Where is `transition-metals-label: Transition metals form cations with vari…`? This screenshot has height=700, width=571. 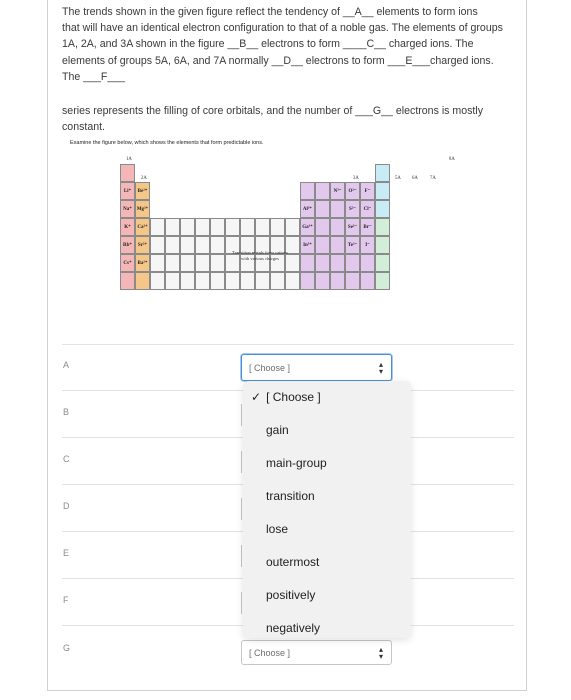 transition-metals-label: Transition metals form cations with vari… is located at coordinates (260, 256).